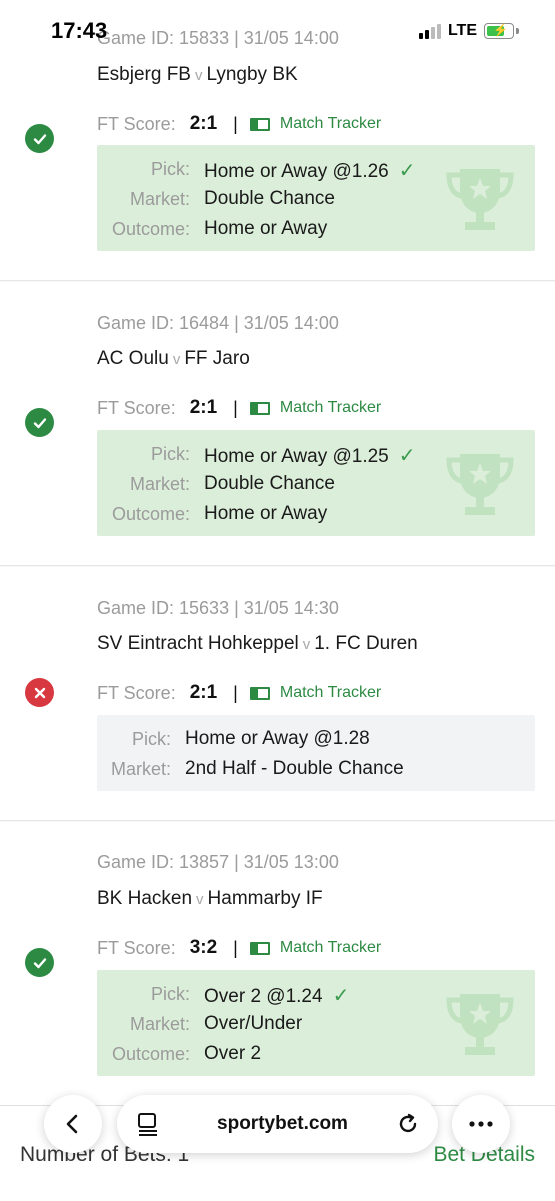 This screenshot has width=555, height=1201. I want to click on ft-score: 3:2, so click(203, 947).